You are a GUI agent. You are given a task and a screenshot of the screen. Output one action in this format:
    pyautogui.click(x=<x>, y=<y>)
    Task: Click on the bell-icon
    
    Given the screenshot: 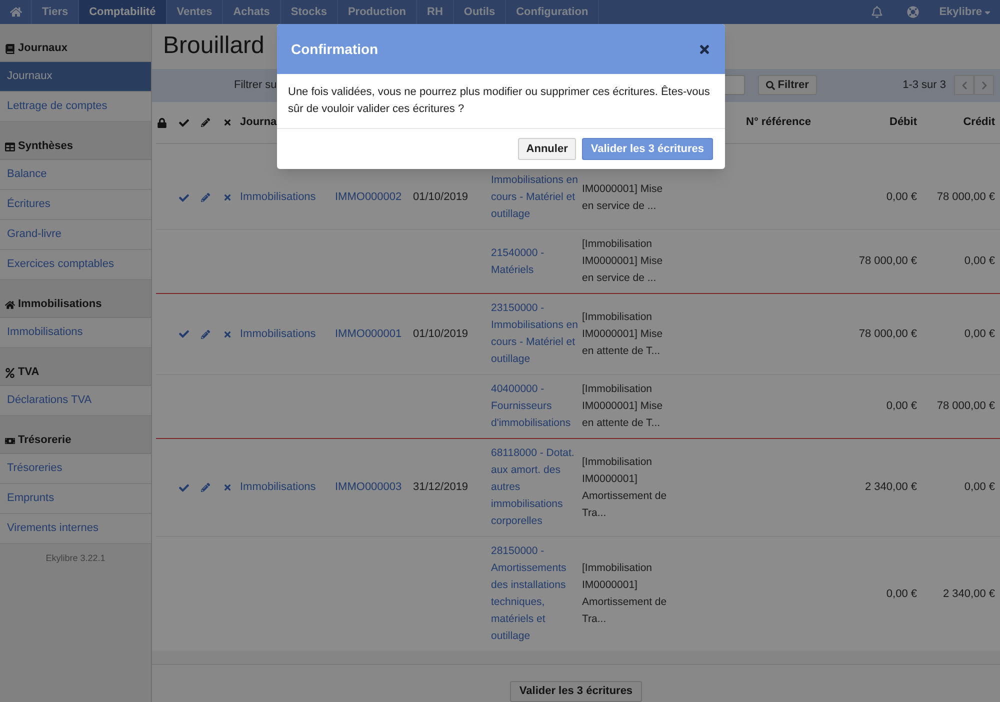 What is the action you would take?
    pyautogui.click(x=877, y=12)
    